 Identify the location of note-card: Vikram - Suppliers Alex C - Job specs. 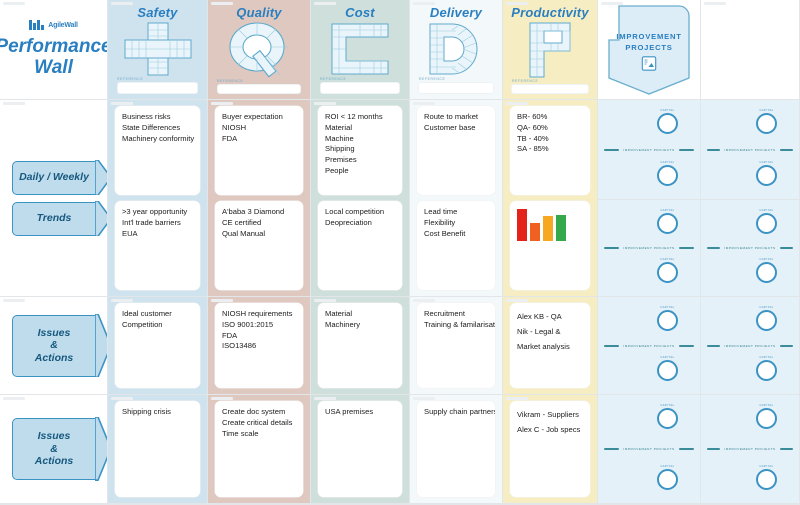
(550, 449).